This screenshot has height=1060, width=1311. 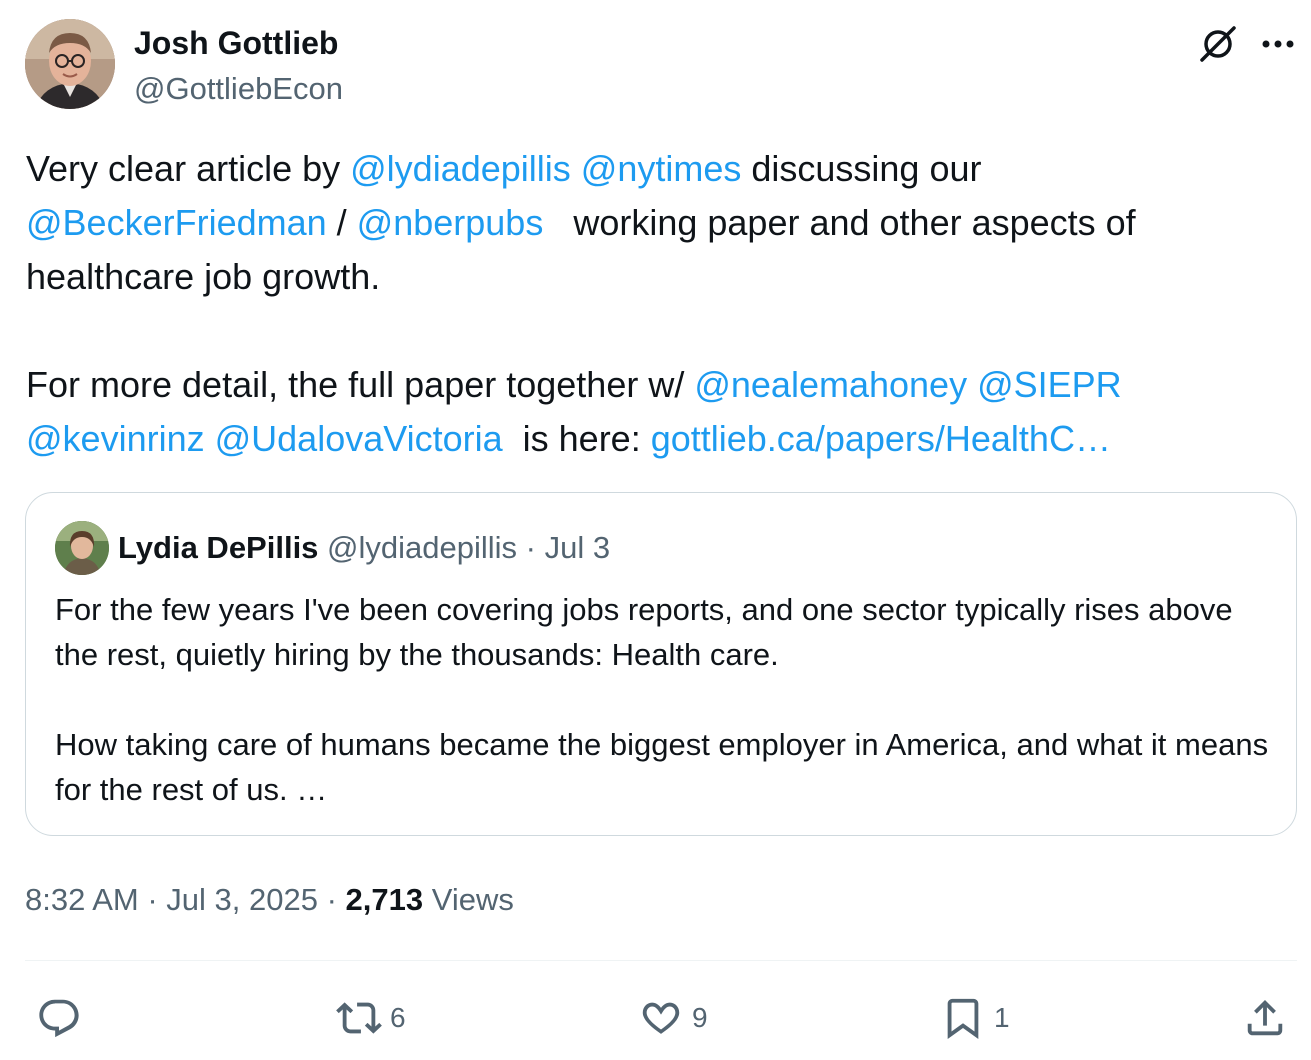 I want to click on more-icon, so click(x=1278, y=44).